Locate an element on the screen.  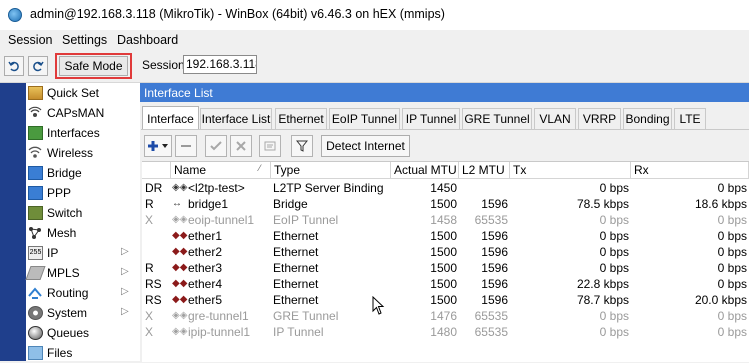
sidebar-item-bridge: Bridge is located at coordinates (83, 173).